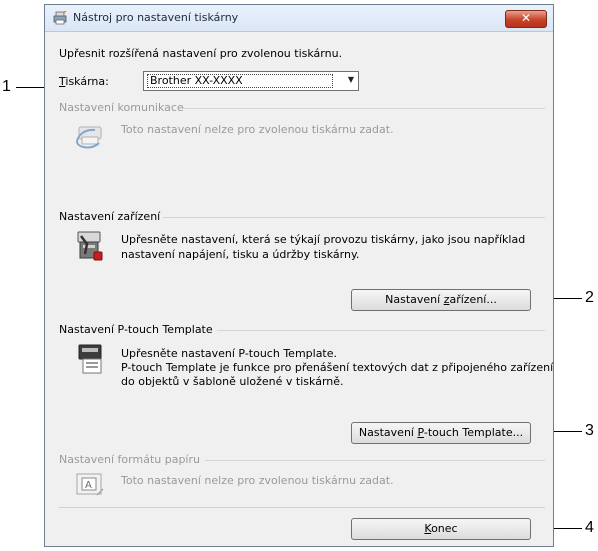 Image resolution: width=598 pixels, height=551 pixels. Describe the element at coordinates (232, 381) in the screenshot. I see `ptouch-text-line3: do objektů v šabloně uložené v tiskárně.` at that location.